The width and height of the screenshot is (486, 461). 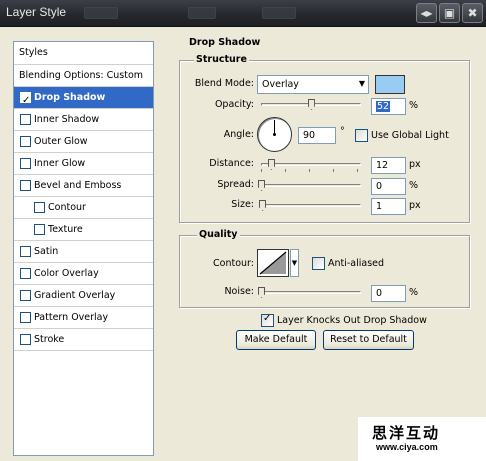 I want to click on contour-preview, so click(x=273, y=263).